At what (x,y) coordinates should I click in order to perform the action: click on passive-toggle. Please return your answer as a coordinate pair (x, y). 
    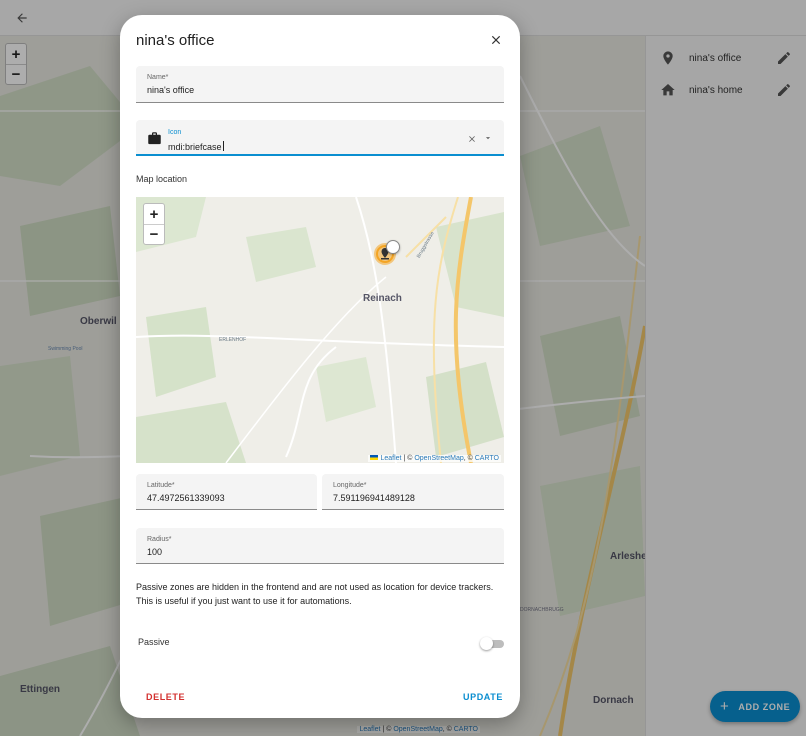
    Looking at the image, I should click on (492, 643).